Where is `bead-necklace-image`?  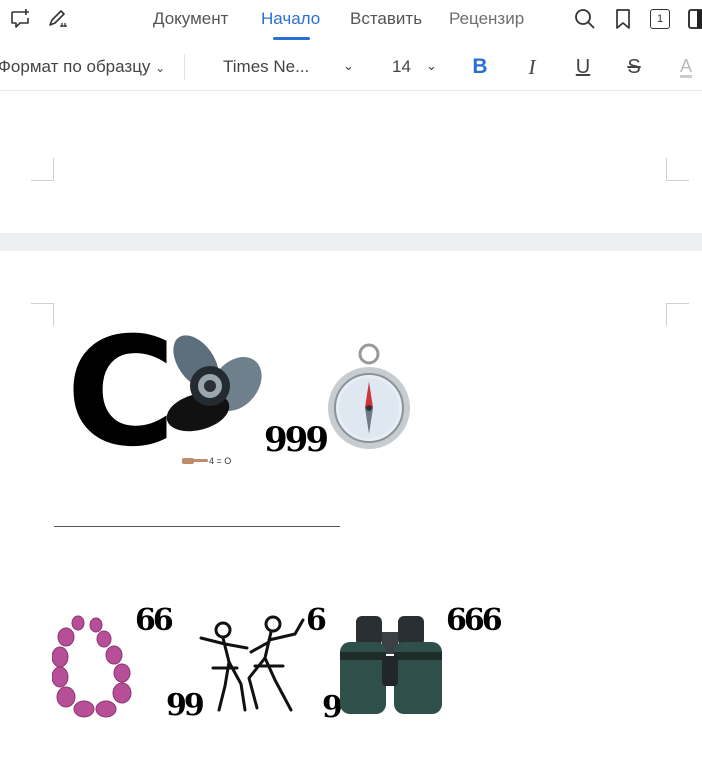 bead-necklace-image is located at coordinates (92, 666).